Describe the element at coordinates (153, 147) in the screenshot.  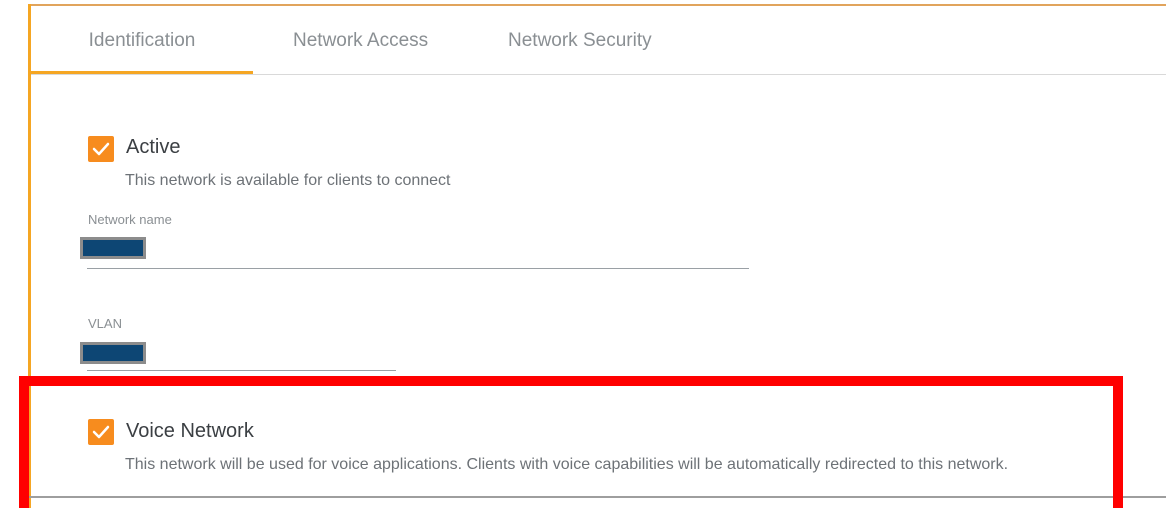
I see `active-label: Active` at that location.